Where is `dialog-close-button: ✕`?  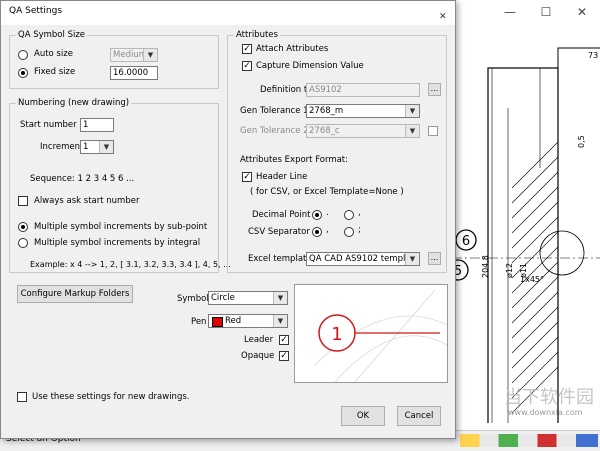
dialog-close-button: ✕ is located at coordinates (441, 12).